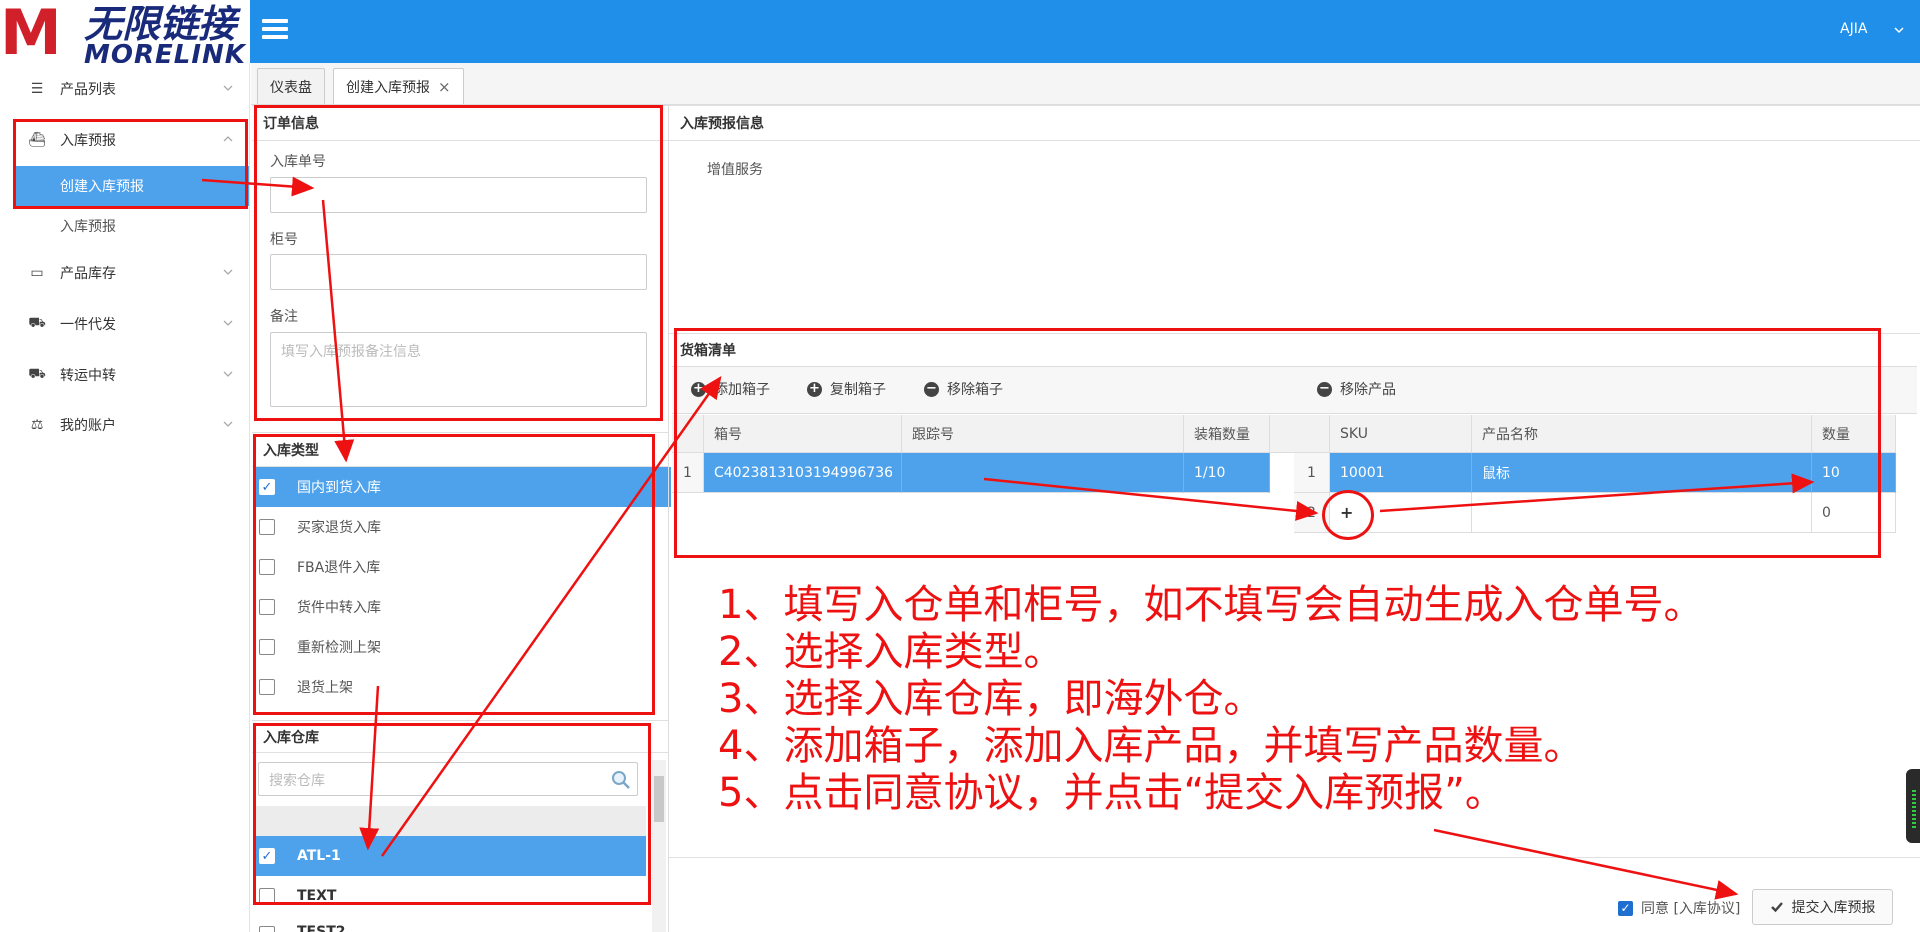  Describe the element at coordinates (339, 488) in the screenshot. I see `option-label: 国内到货入库` at that location.